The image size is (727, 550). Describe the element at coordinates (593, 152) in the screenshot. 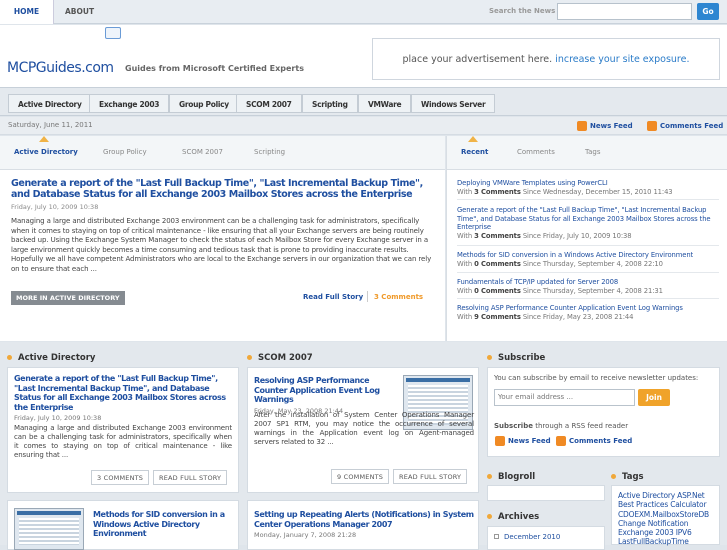

I see `tab-tags: Tags` at that location.